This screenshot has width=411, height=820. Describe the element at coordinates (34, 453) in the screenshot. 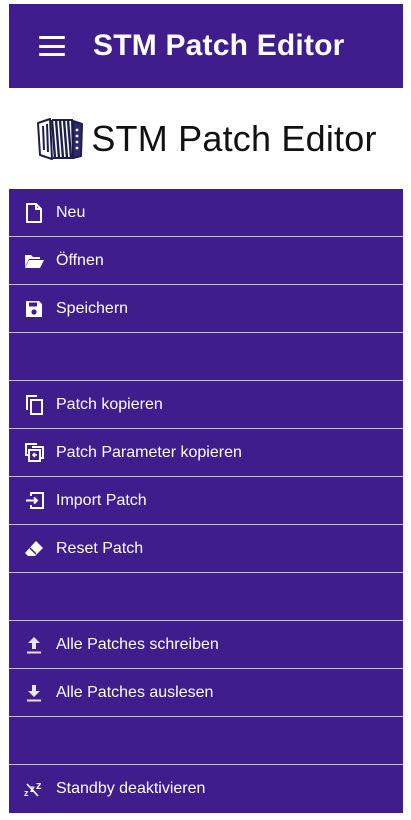

I see `copy-parameters-icon` at that location.